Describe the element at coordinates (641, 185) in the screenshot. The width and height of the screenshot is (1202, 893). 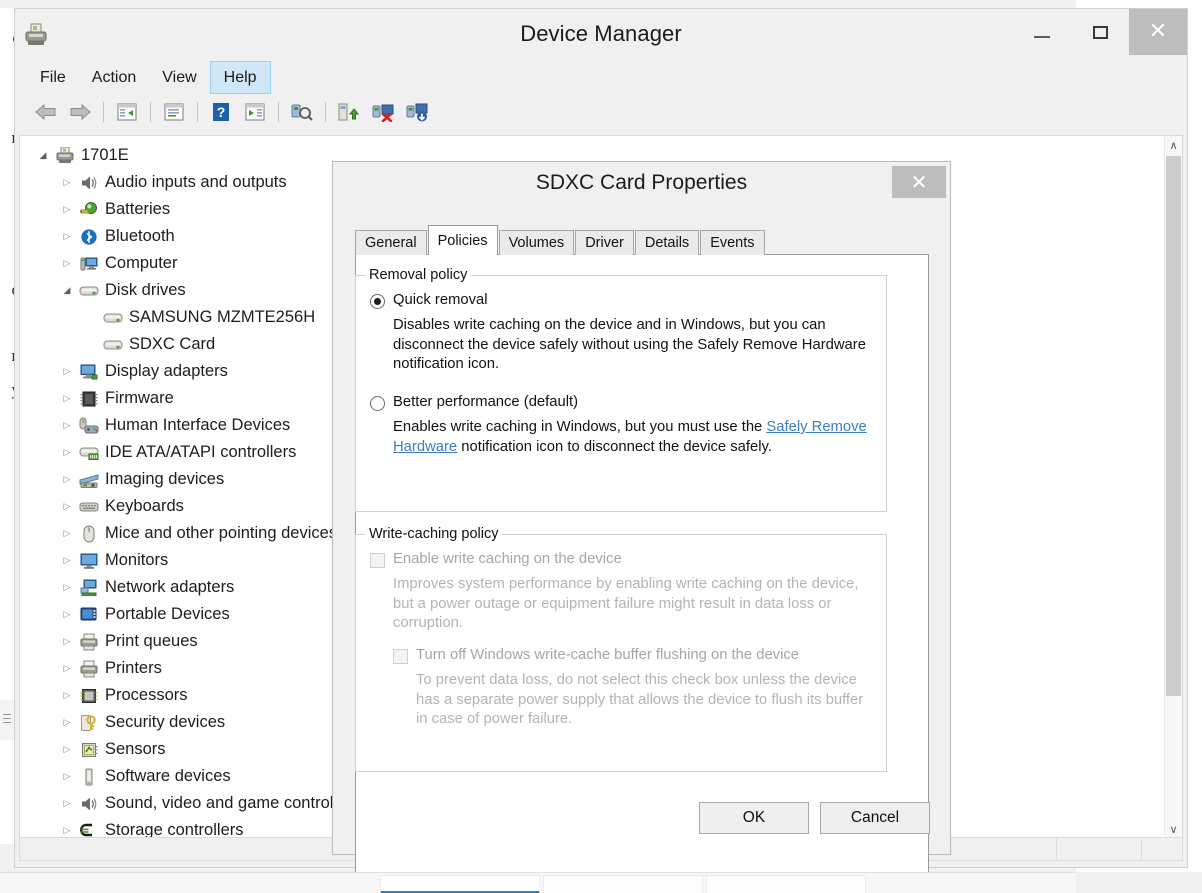
I see `dialog-title-bar: SDXC Card Properties ✕` at that location.